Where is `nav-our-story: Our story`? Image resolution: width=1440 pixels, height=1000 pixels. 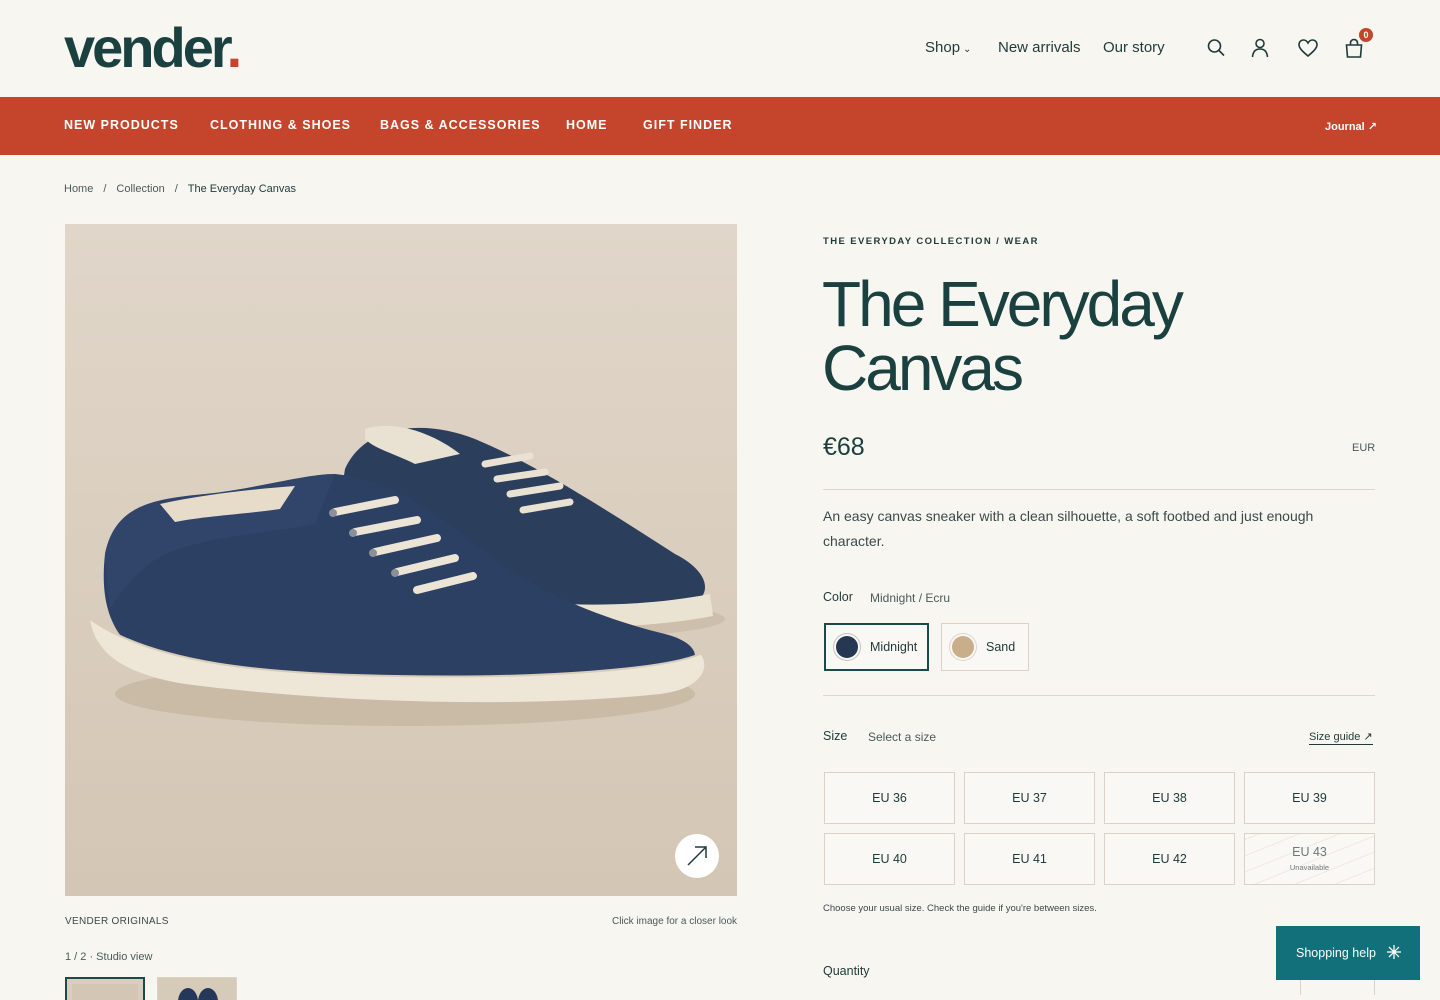 nav-our-story: Our story is located at coordinates (1134, 47).